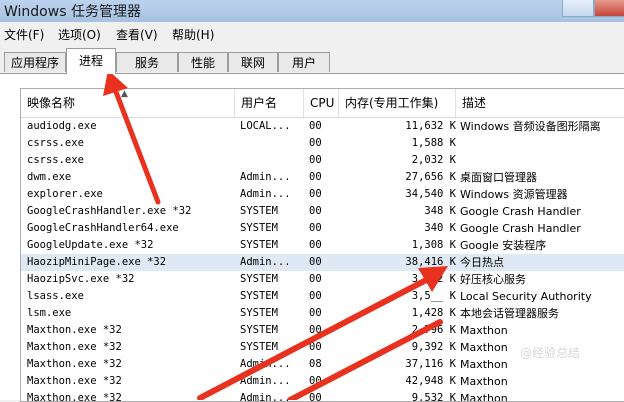  Describe the element at coordinates (193, 34) in the screenshot. I see `menu-help: 帮助(H)` at that location.